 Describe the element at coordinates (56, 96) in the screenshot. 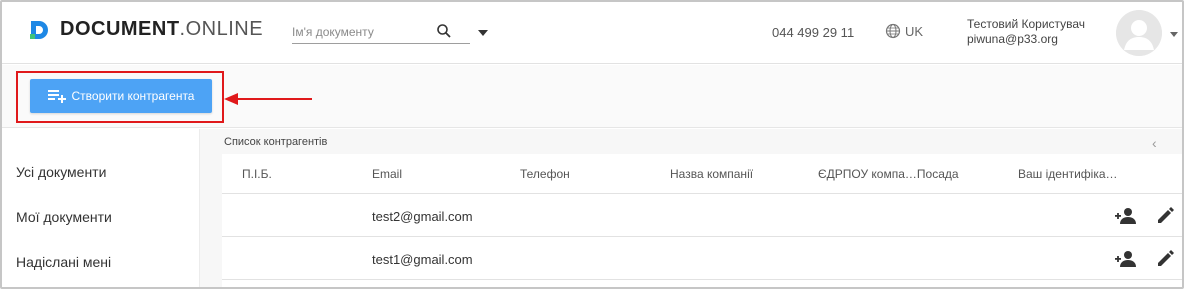

I see `playlist-add-icon` at that location.